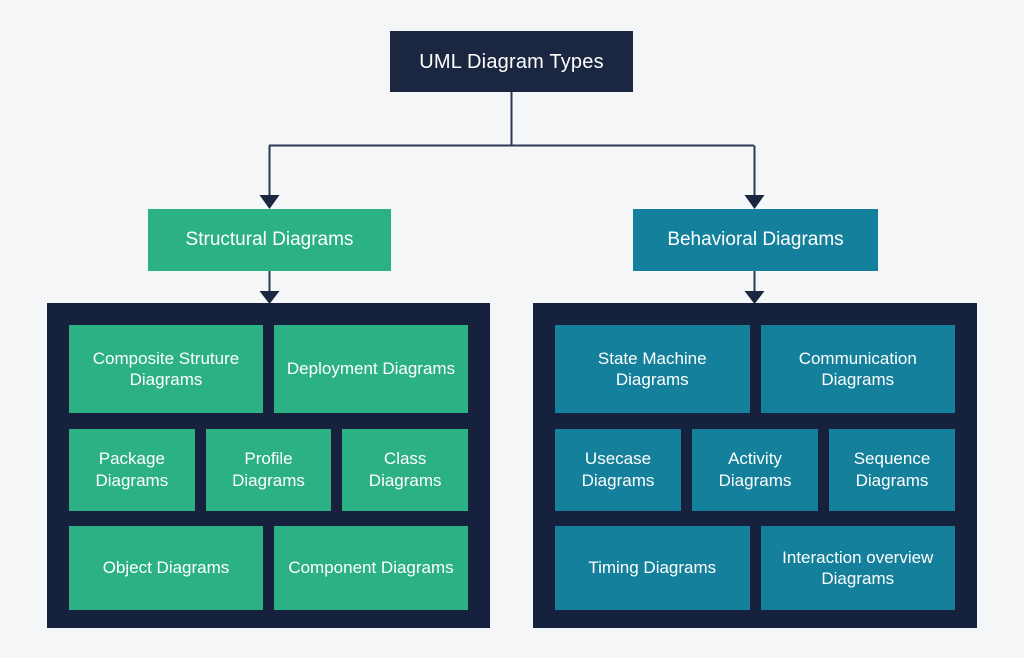 The width and height of the screenshot is (1024, 658). I want to click on leaf-node-class-diagrams: Class Diagrams, so click(405, 469).